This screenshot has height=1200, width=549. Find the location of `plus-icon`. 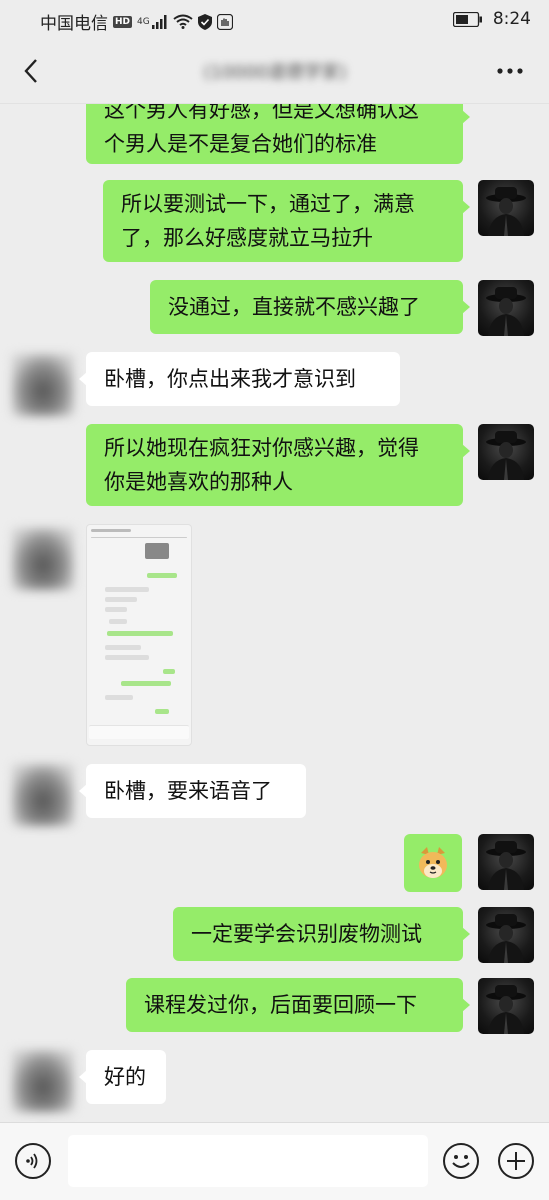

plus-icon is located at coordinates (516, 1161).